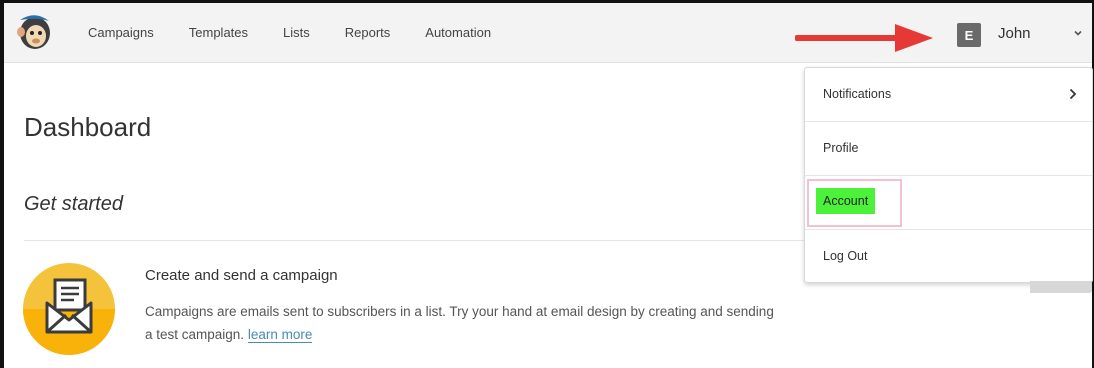 The width and height of the screenshot is (1094, 368). Describe the element at coordinates (969, 35) in the screenshot. I see `user-avatar: E` at that location.